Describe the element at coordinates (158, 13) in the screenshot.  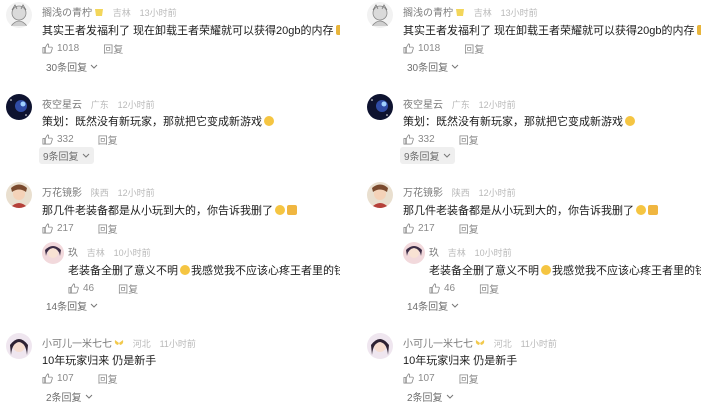
I see `comment-time: 13小时前` at that location.